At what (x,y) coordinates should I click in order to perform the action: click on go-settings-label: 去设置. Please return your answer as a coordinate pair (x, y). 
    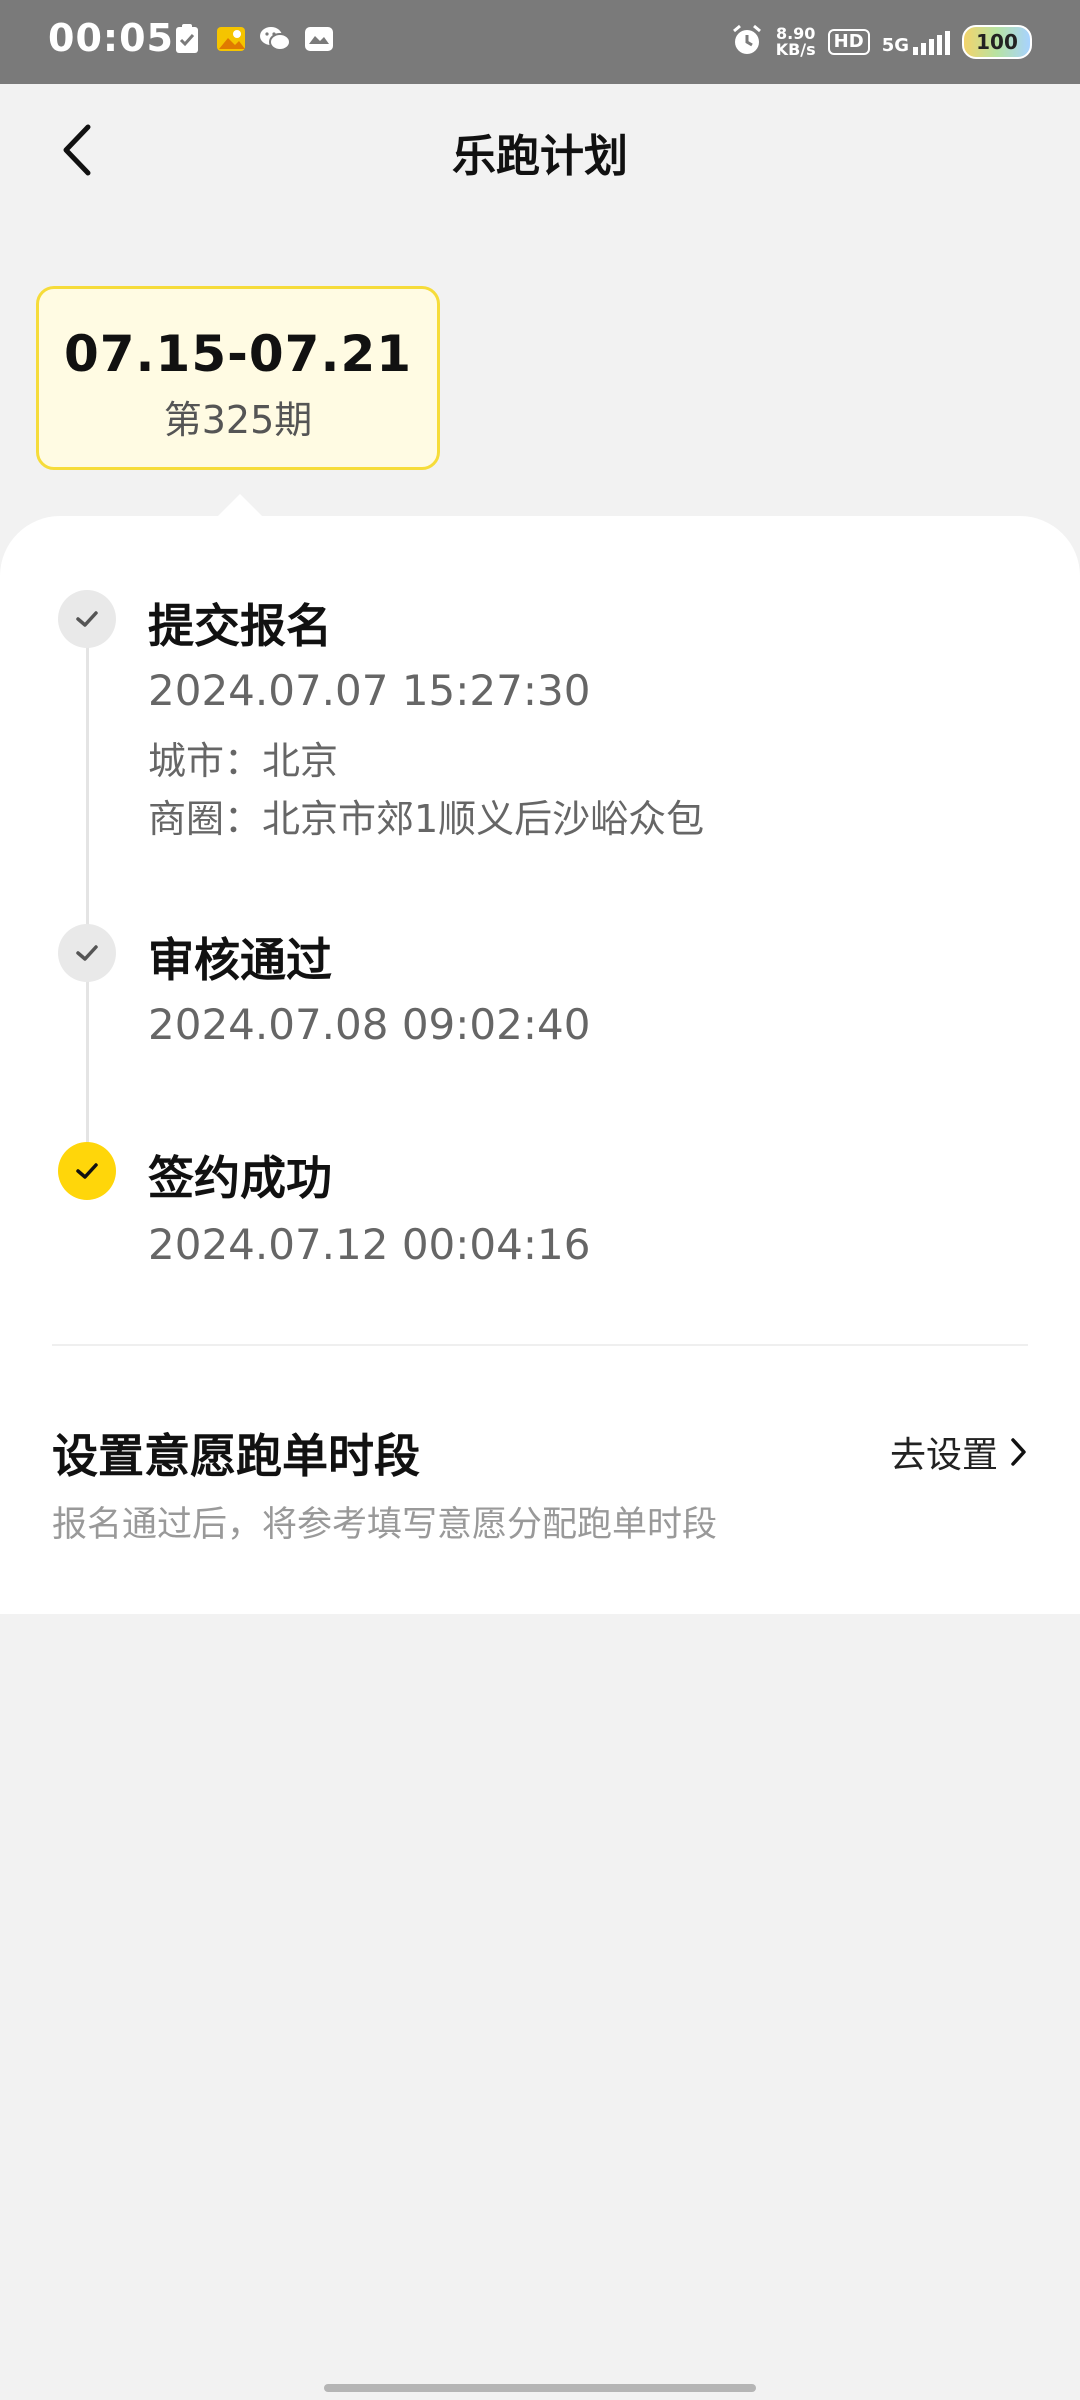
    Looking at the image, I should click on (943, 1455).